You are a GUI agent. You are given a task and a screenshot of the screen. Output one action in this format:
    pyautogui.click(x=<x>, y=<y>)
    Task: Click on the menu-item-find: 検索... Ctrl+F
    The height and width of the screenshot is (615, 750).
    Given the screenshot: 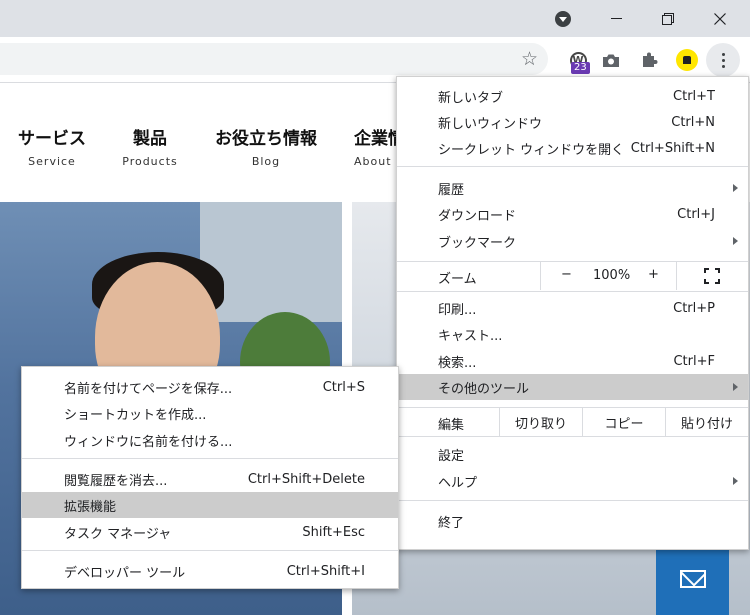 What is the action you would take?
    pyautogui.click(x=572, y=361)
    